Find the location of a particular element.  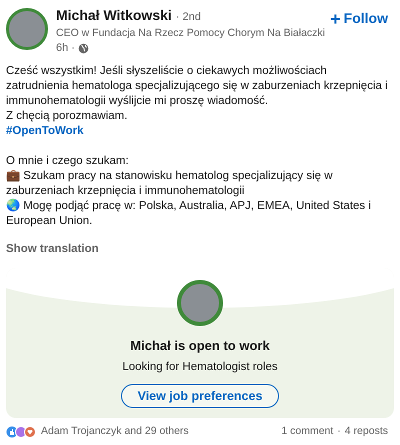

connection-degree: · 2nd is located at coordinates (188, 17).